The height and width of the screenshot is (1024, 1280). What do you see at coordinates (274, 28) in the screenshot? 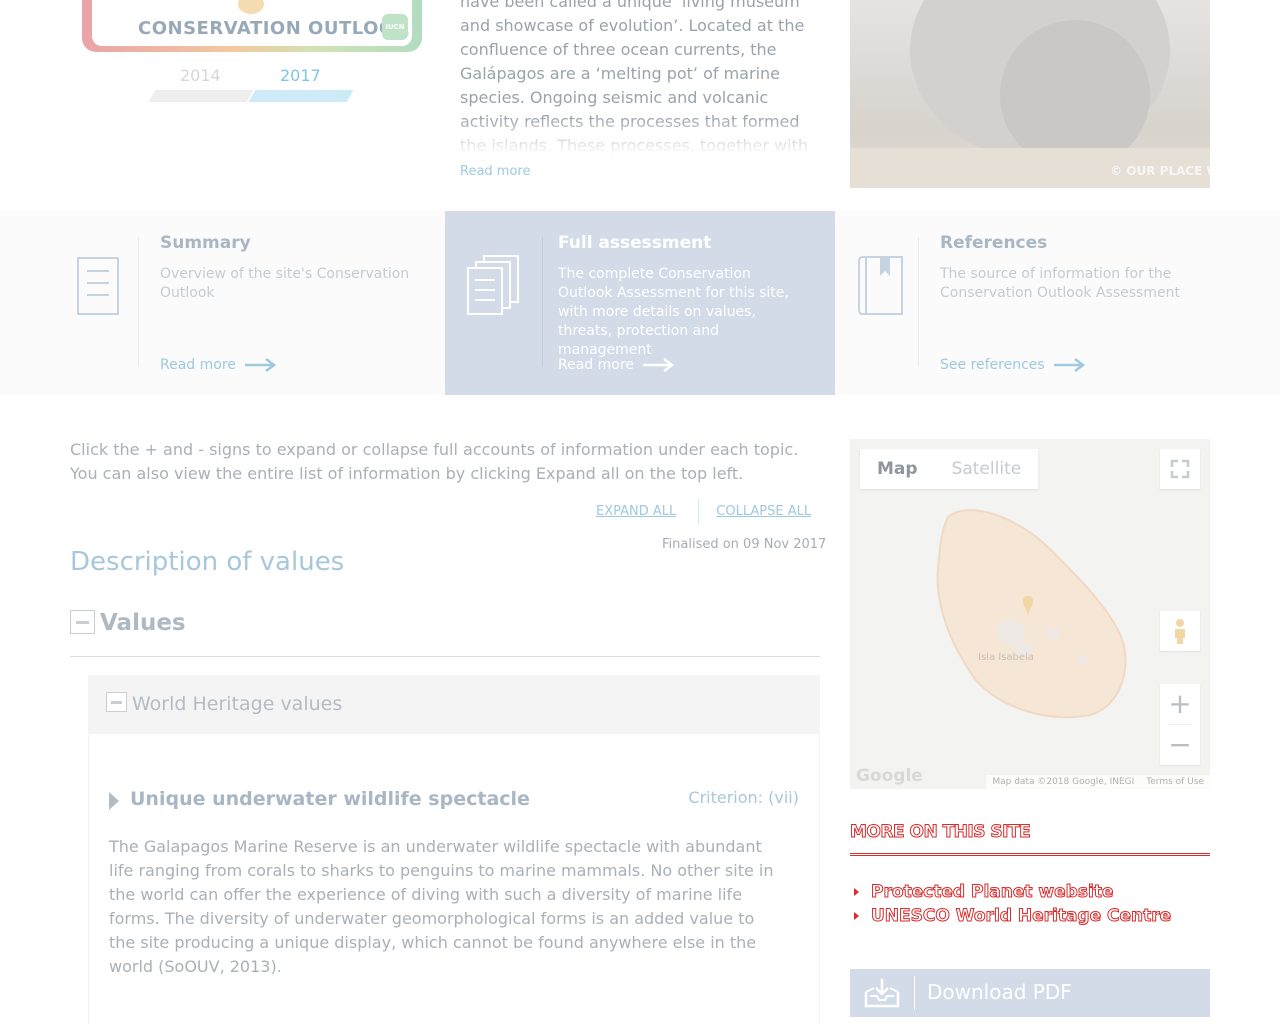
I see `outlook-badge-title: CONSERVATION OUTLOOK` at bounding box center [274, 28].